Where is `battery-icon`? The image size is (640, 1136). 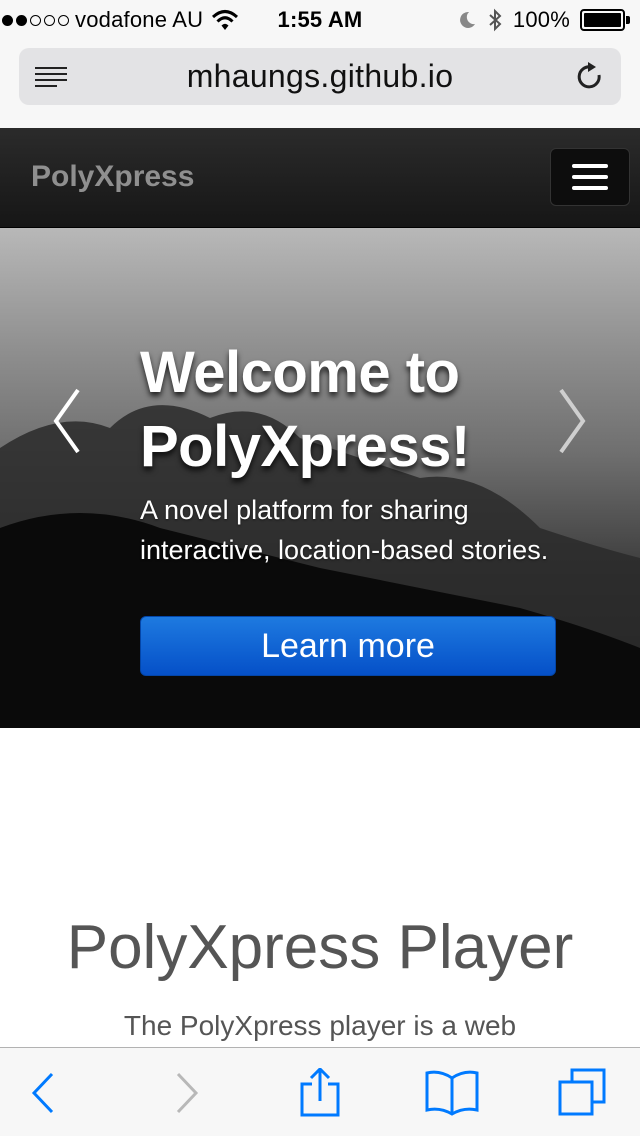 battery-icon is located at coordinates (605, 20).